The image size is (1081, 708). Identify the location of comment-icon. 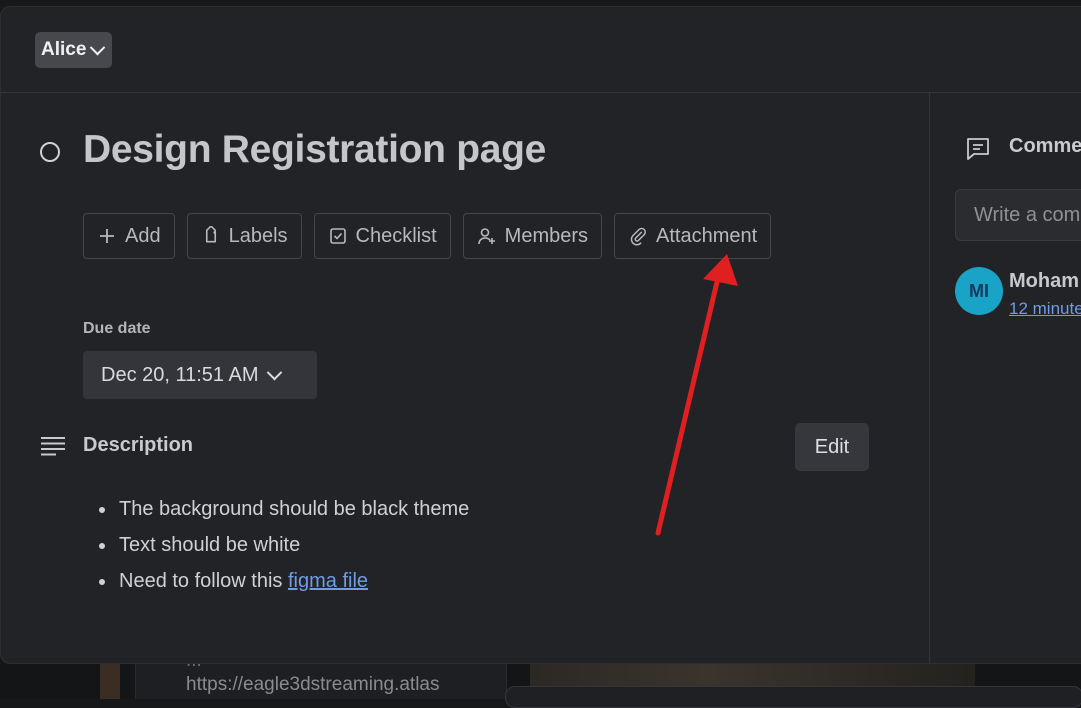
(978, 149).